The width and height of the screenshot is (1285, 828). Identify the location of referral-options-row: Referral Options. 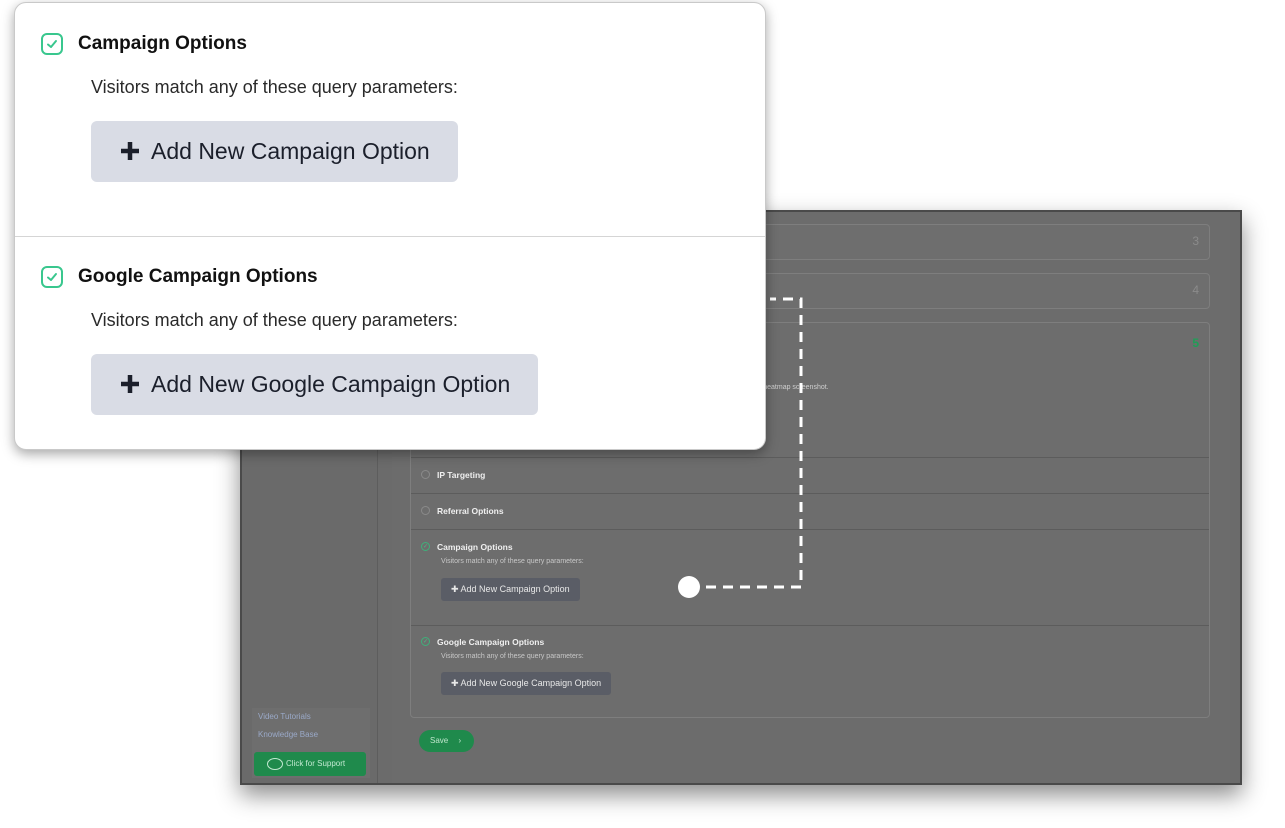
(810, 511).